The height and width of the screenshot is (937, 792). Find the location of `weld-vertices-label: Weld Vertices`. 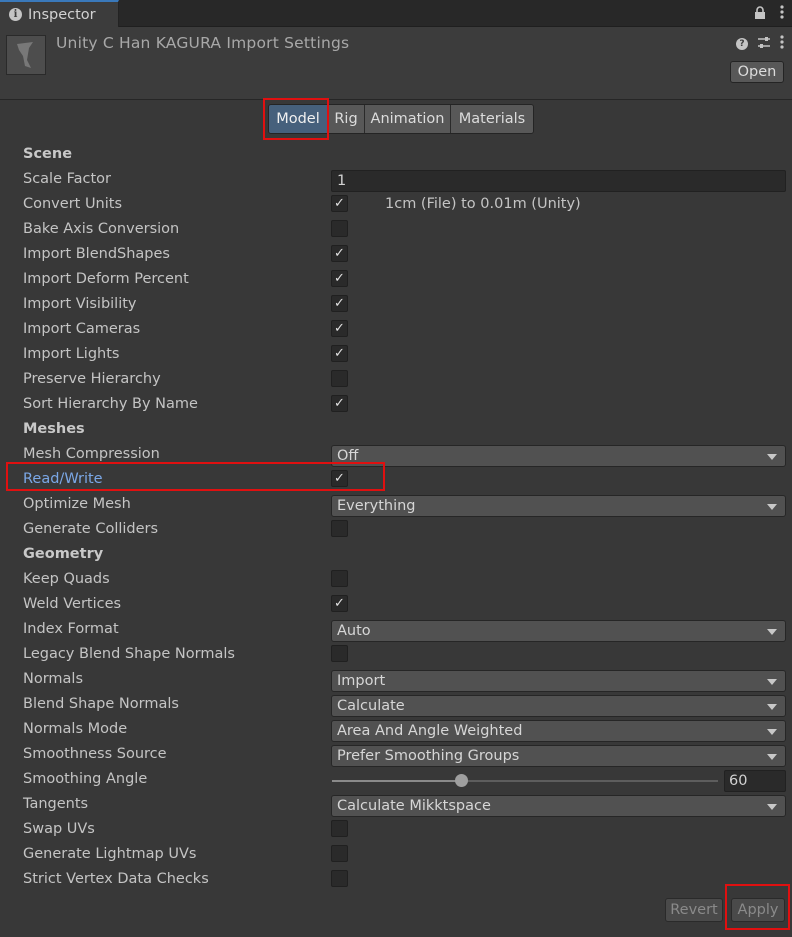

weld-vertices-label: Weld Vertices is located at coordinates (72, 604).